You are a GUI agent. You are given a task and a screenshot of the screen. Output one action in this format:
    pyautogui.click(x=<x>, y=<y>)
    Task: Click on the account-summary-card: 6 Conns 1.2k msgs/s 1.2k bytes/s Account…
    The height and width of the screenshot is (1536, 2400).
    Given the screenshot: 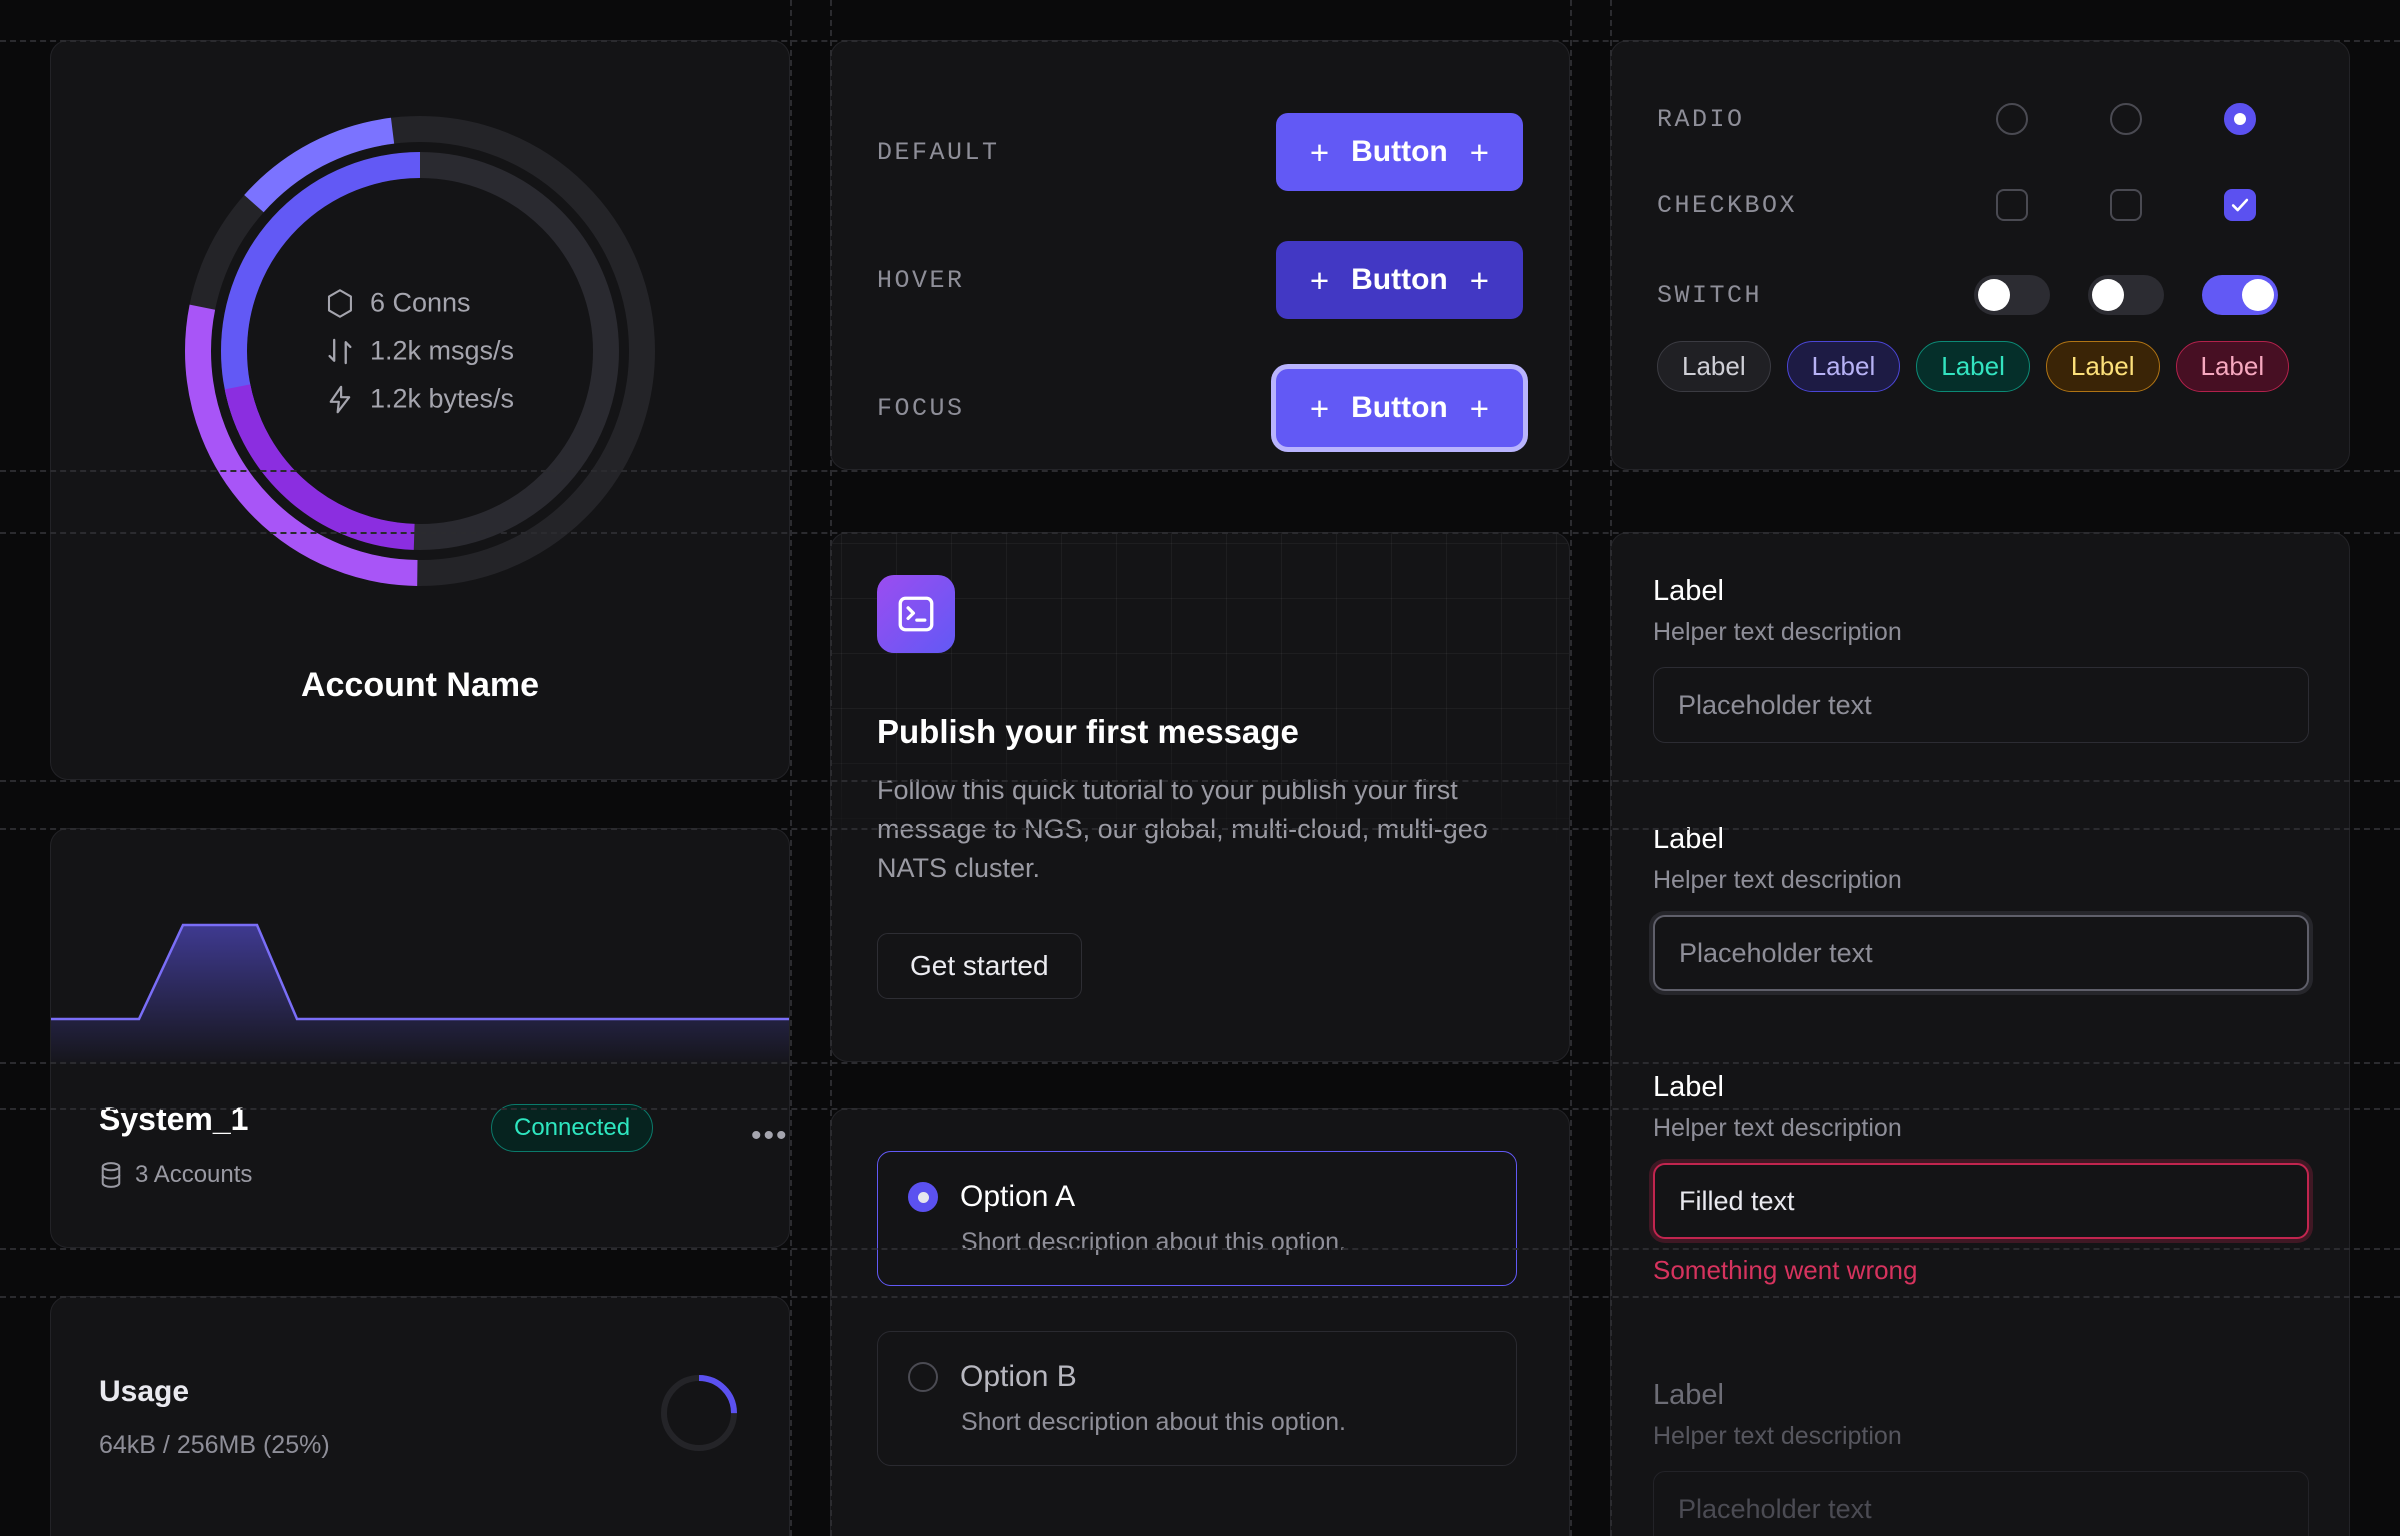 What is the action you would take?
    pyautogui.click(x=420, y=410)
    